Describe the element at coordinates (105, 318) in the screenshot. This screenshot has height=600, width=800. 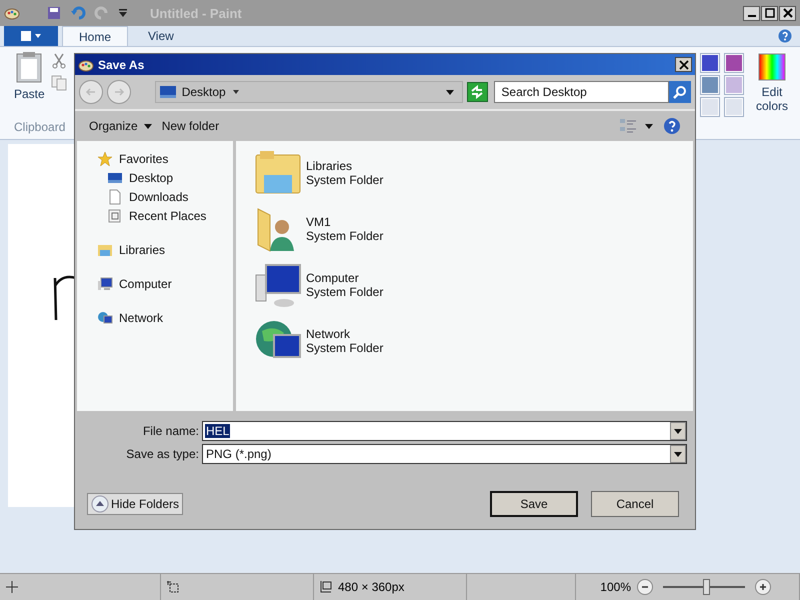
I see `network-icon` at that location.